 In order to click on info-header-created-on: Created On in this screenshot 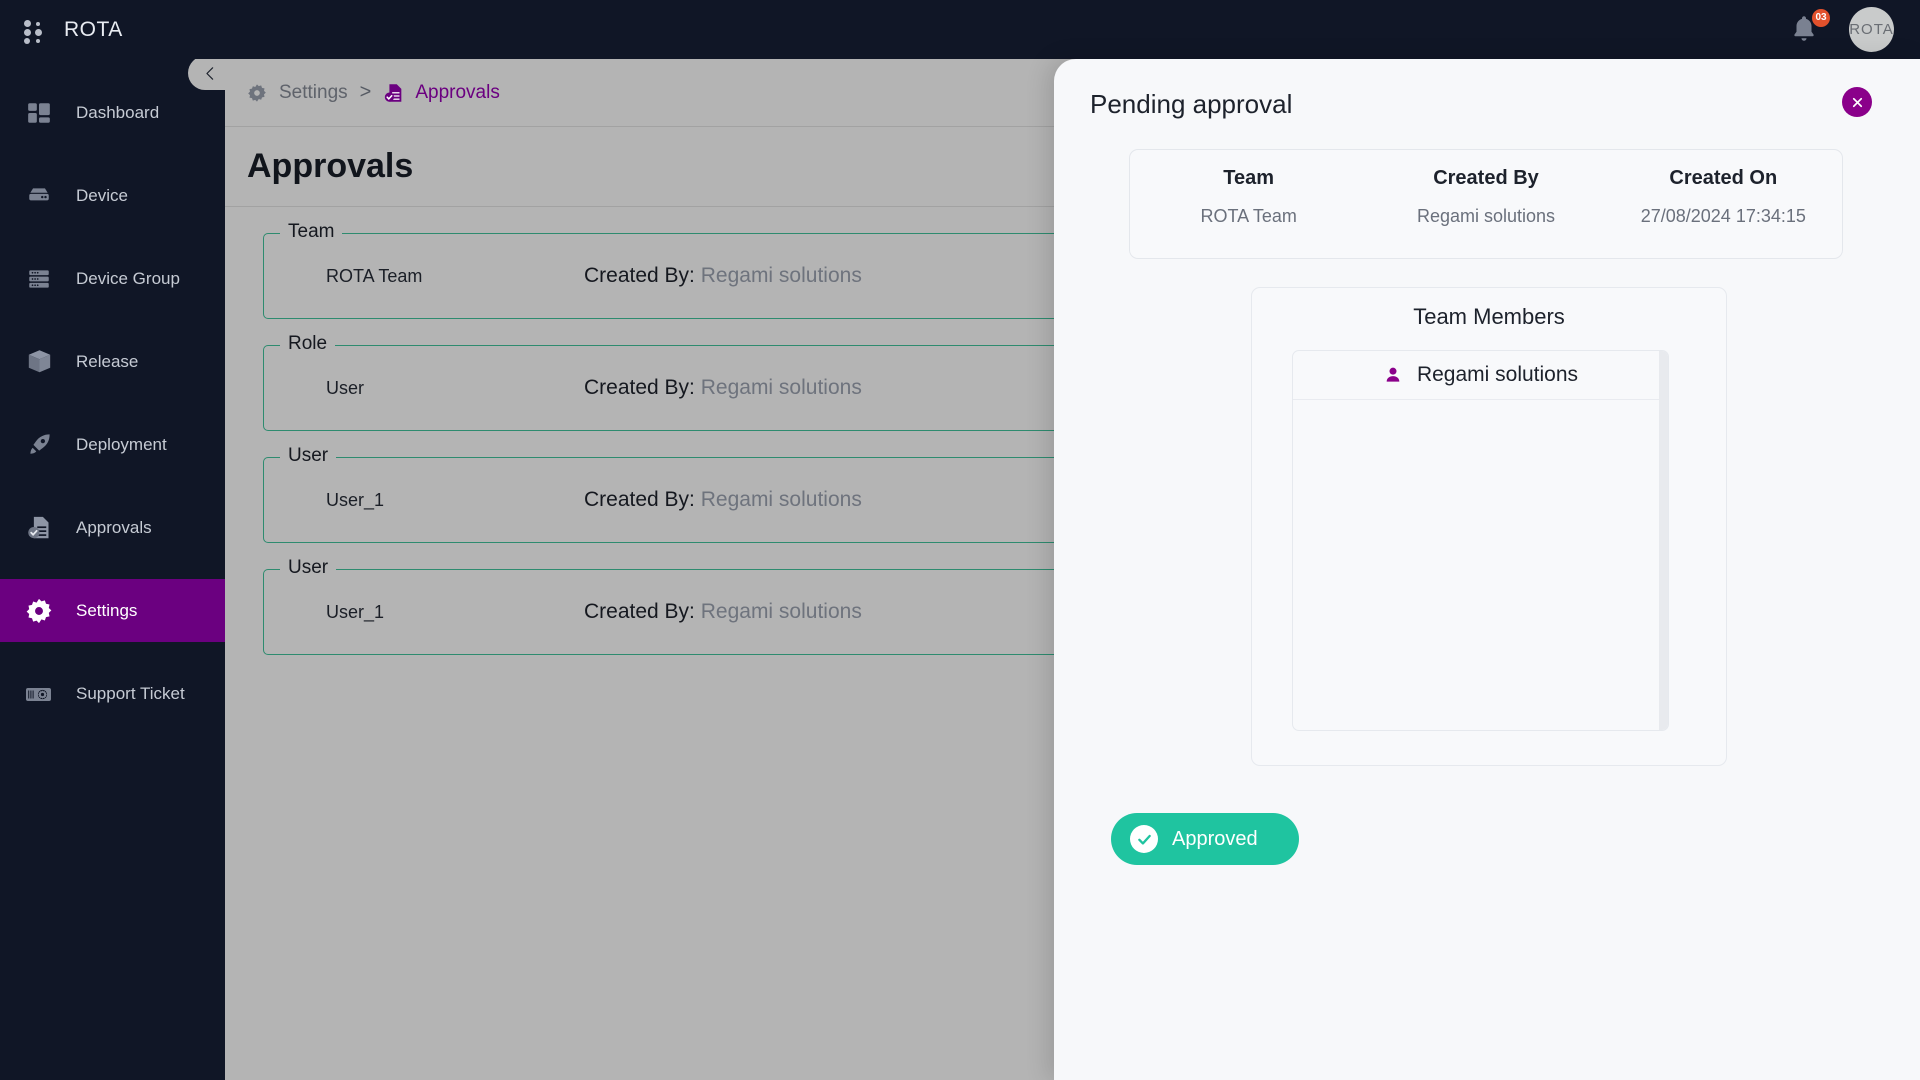, I will do `click(1723, 178)`.